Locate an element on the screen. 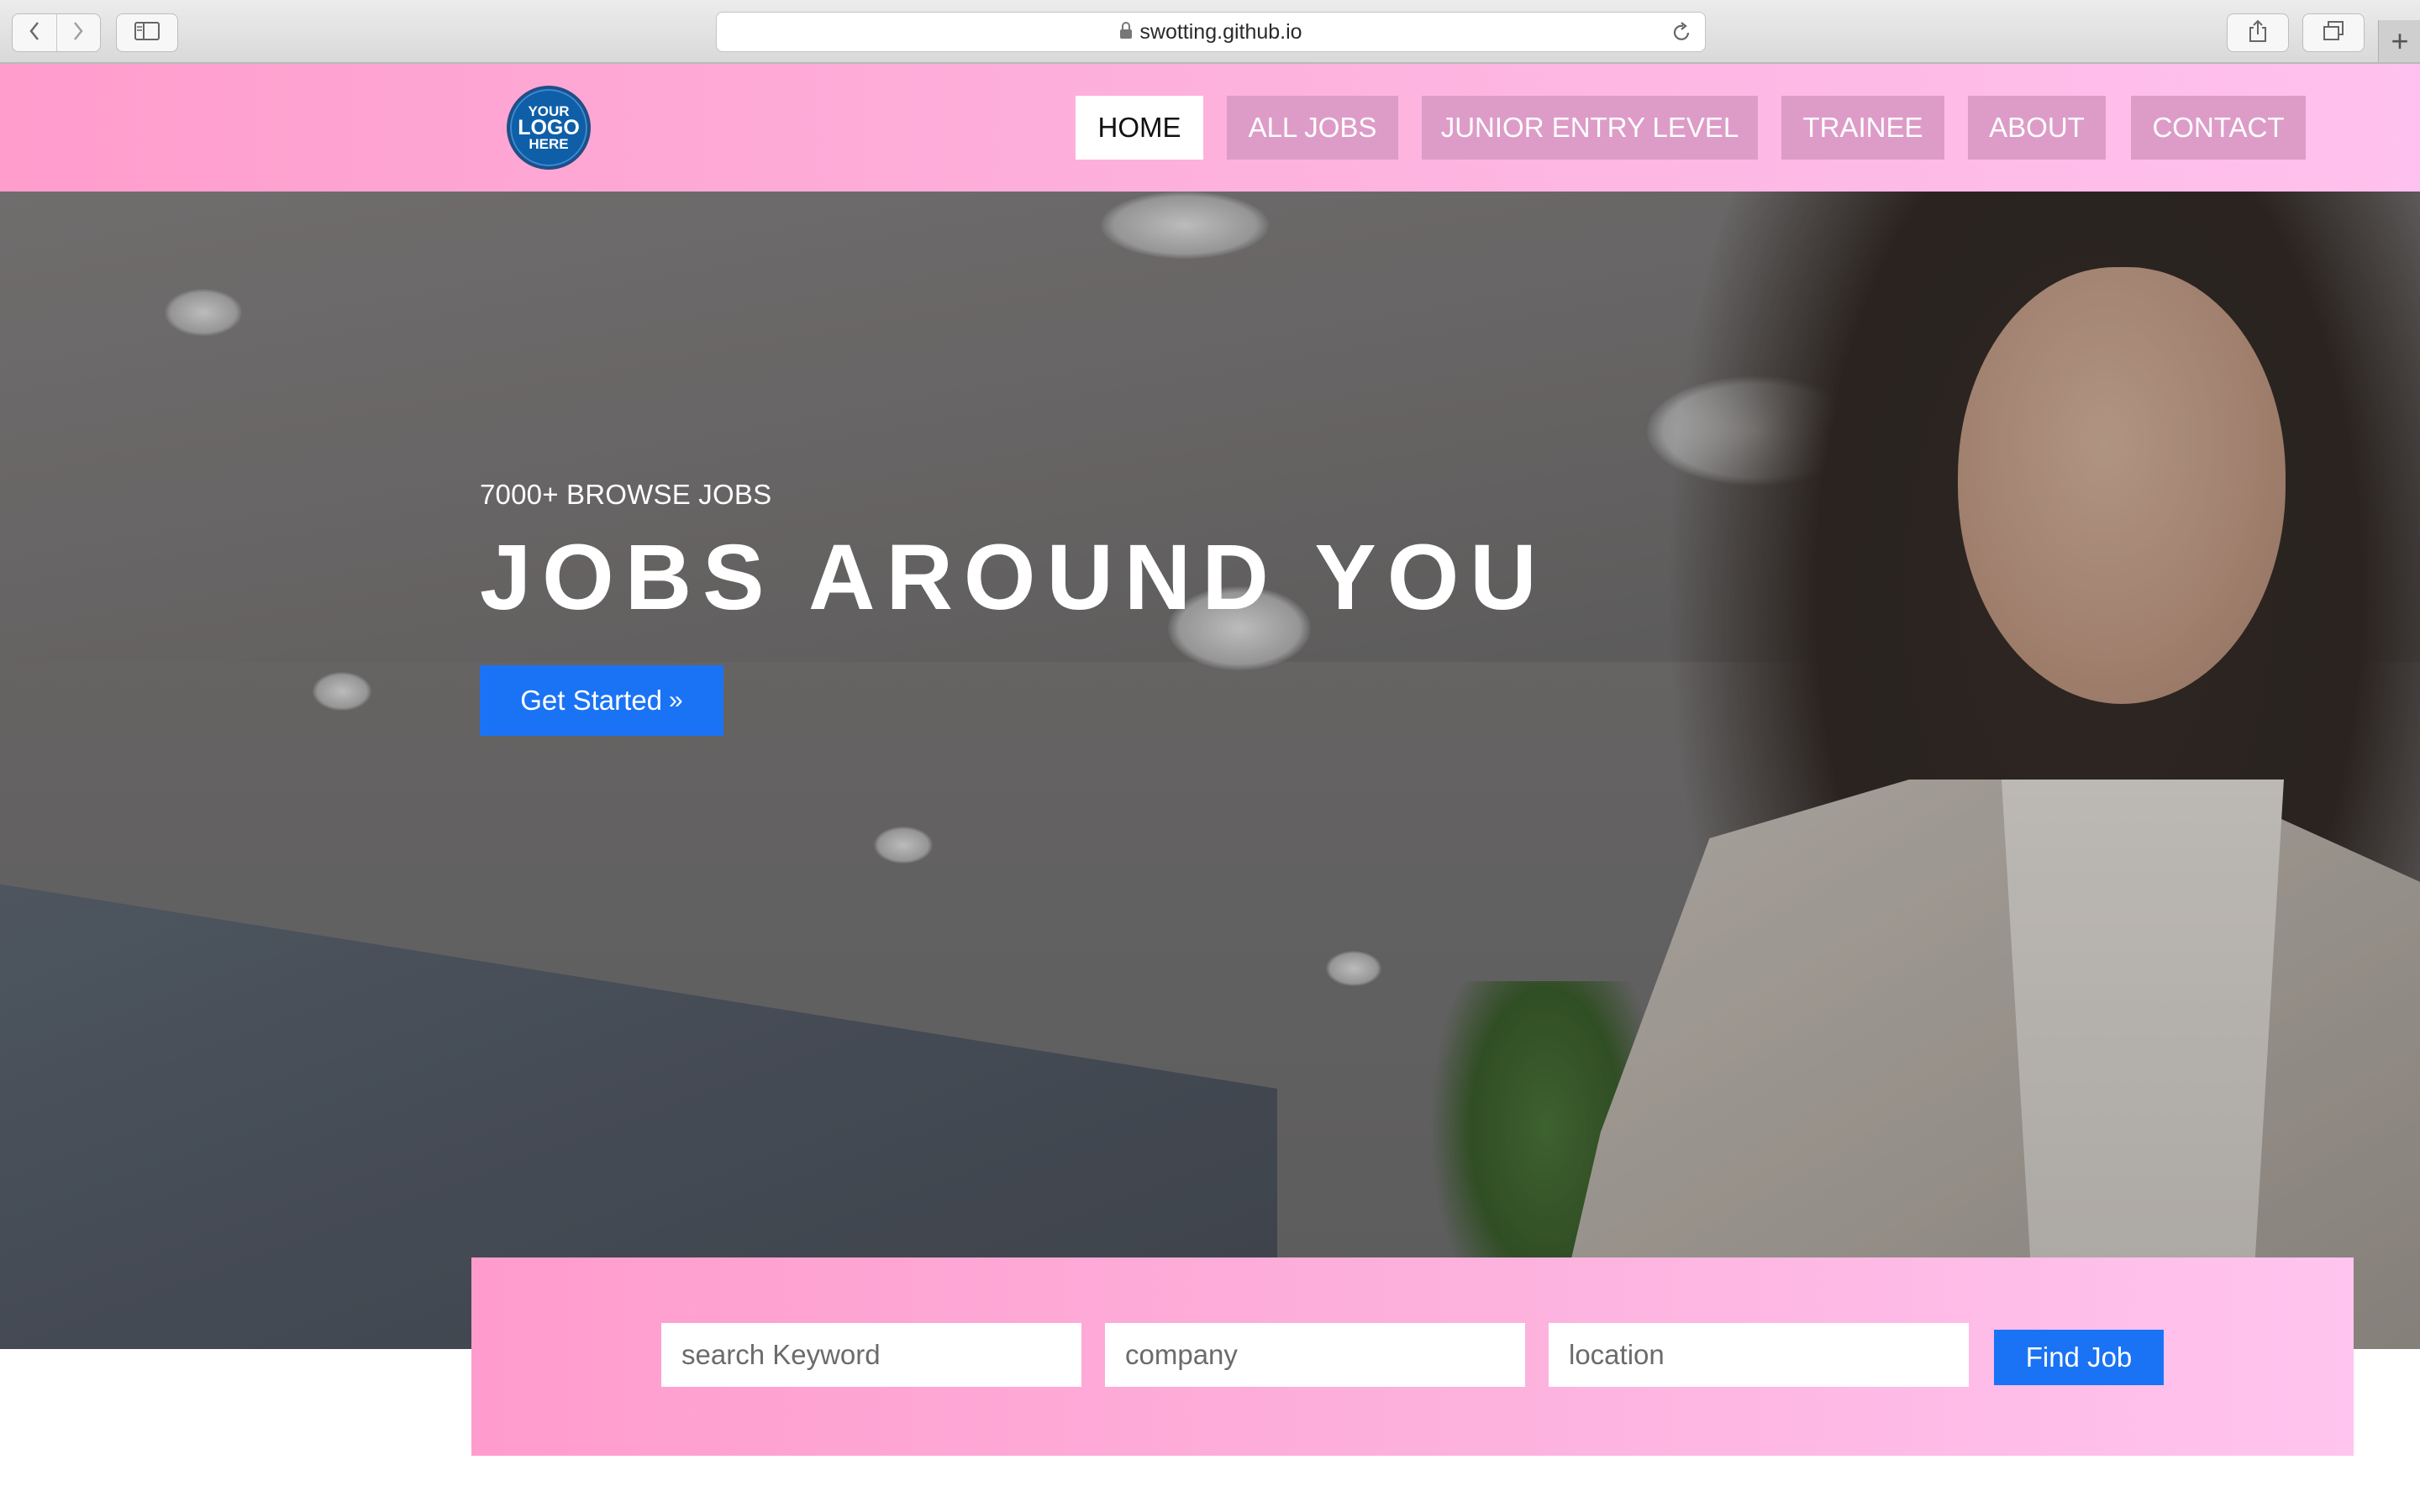  share-button is located at coordinates (2258, 32).